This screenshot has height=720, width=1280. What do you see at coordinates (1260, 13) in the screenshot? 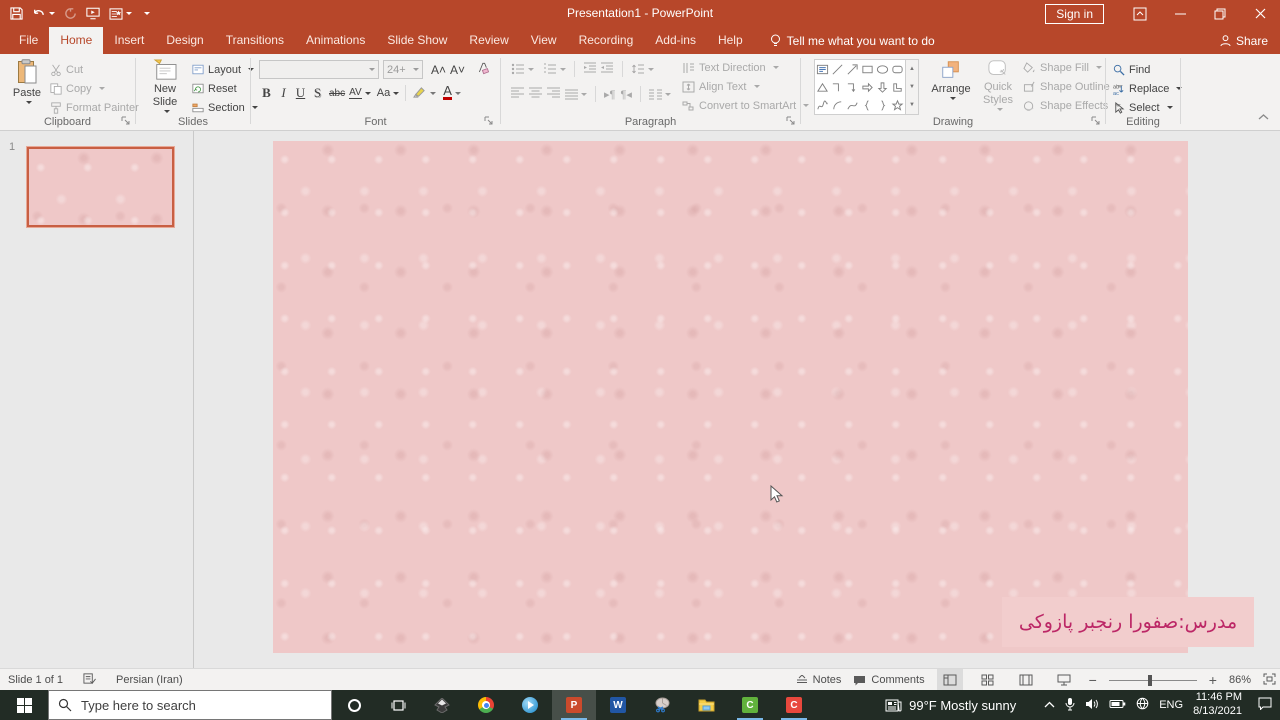
I see `close-button` at bounding box center [1260, 13].